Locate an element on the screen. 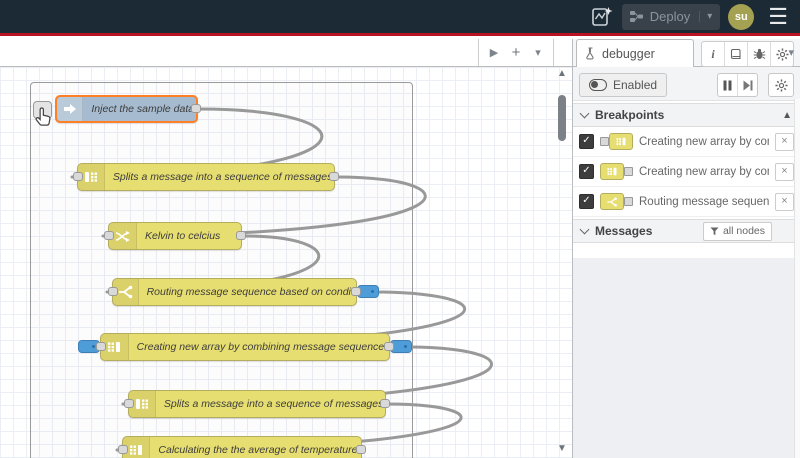 The width and height of the screenshot is (800, 458). sidebar-icon-buttons: i is located at coordinates (747, 54).